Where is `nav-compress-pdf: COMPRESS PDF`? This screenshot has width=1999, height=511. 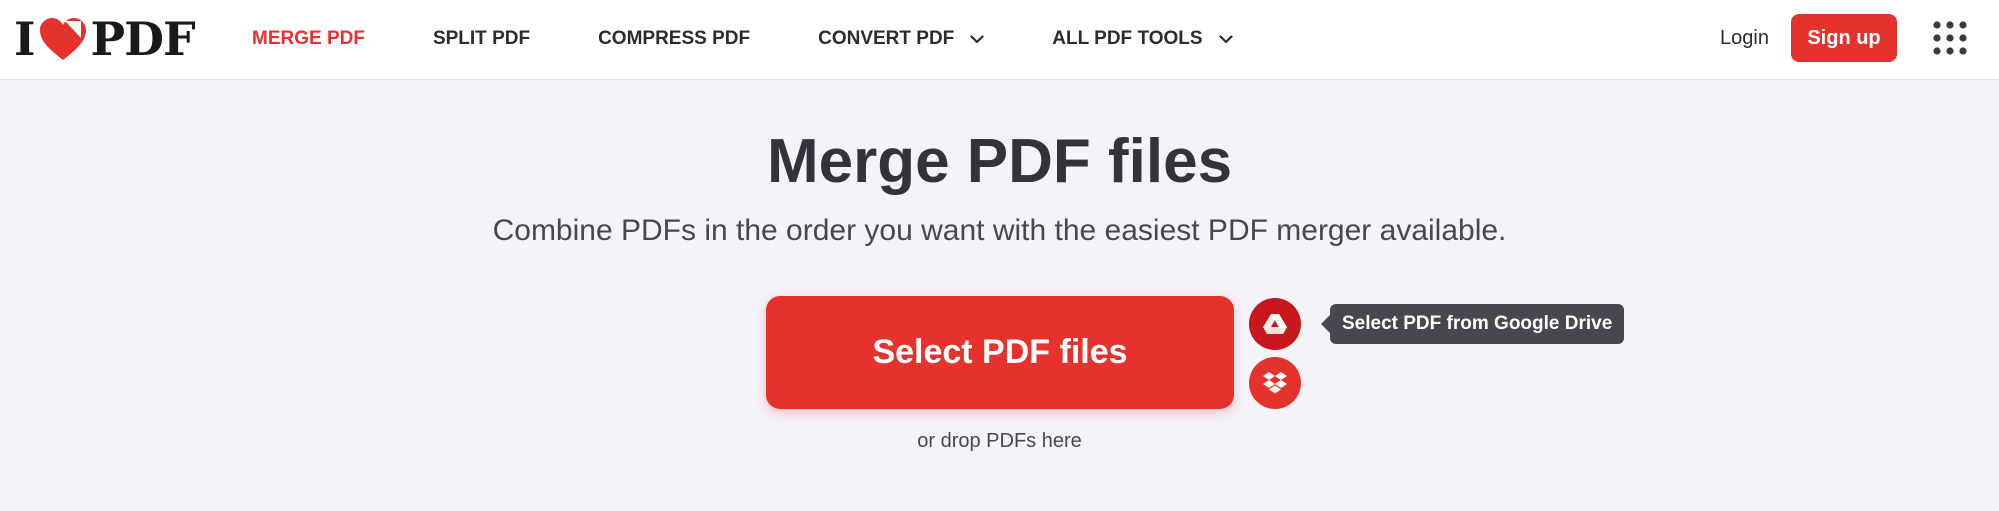
nav-compress-pdf: COMPRESS PDF is located at coordinates (674, 39).